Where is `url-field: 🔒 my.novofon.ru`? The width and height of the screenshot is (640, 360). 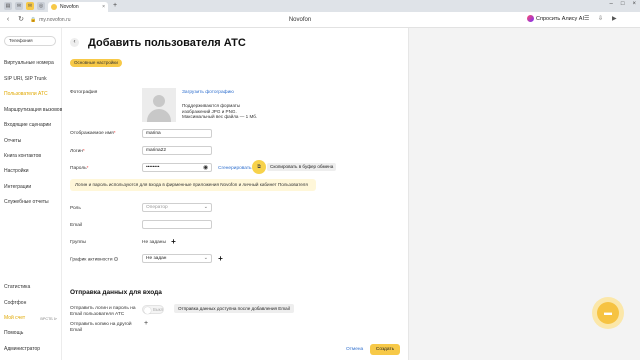
url-field: 🔒 my.novofon.ru is located at coordinates (105, 20).